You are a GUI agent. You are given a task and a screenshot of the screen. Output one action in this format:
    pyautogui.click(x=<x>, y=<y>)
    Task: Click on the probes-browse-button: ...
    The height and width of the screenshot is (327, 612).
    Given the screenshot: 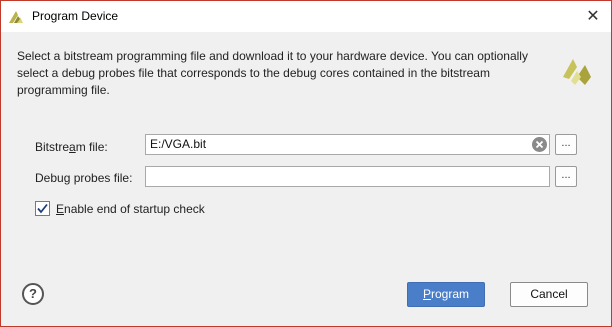 What is the action you would take?
    pyautogui.click(x=566, y=176)
    